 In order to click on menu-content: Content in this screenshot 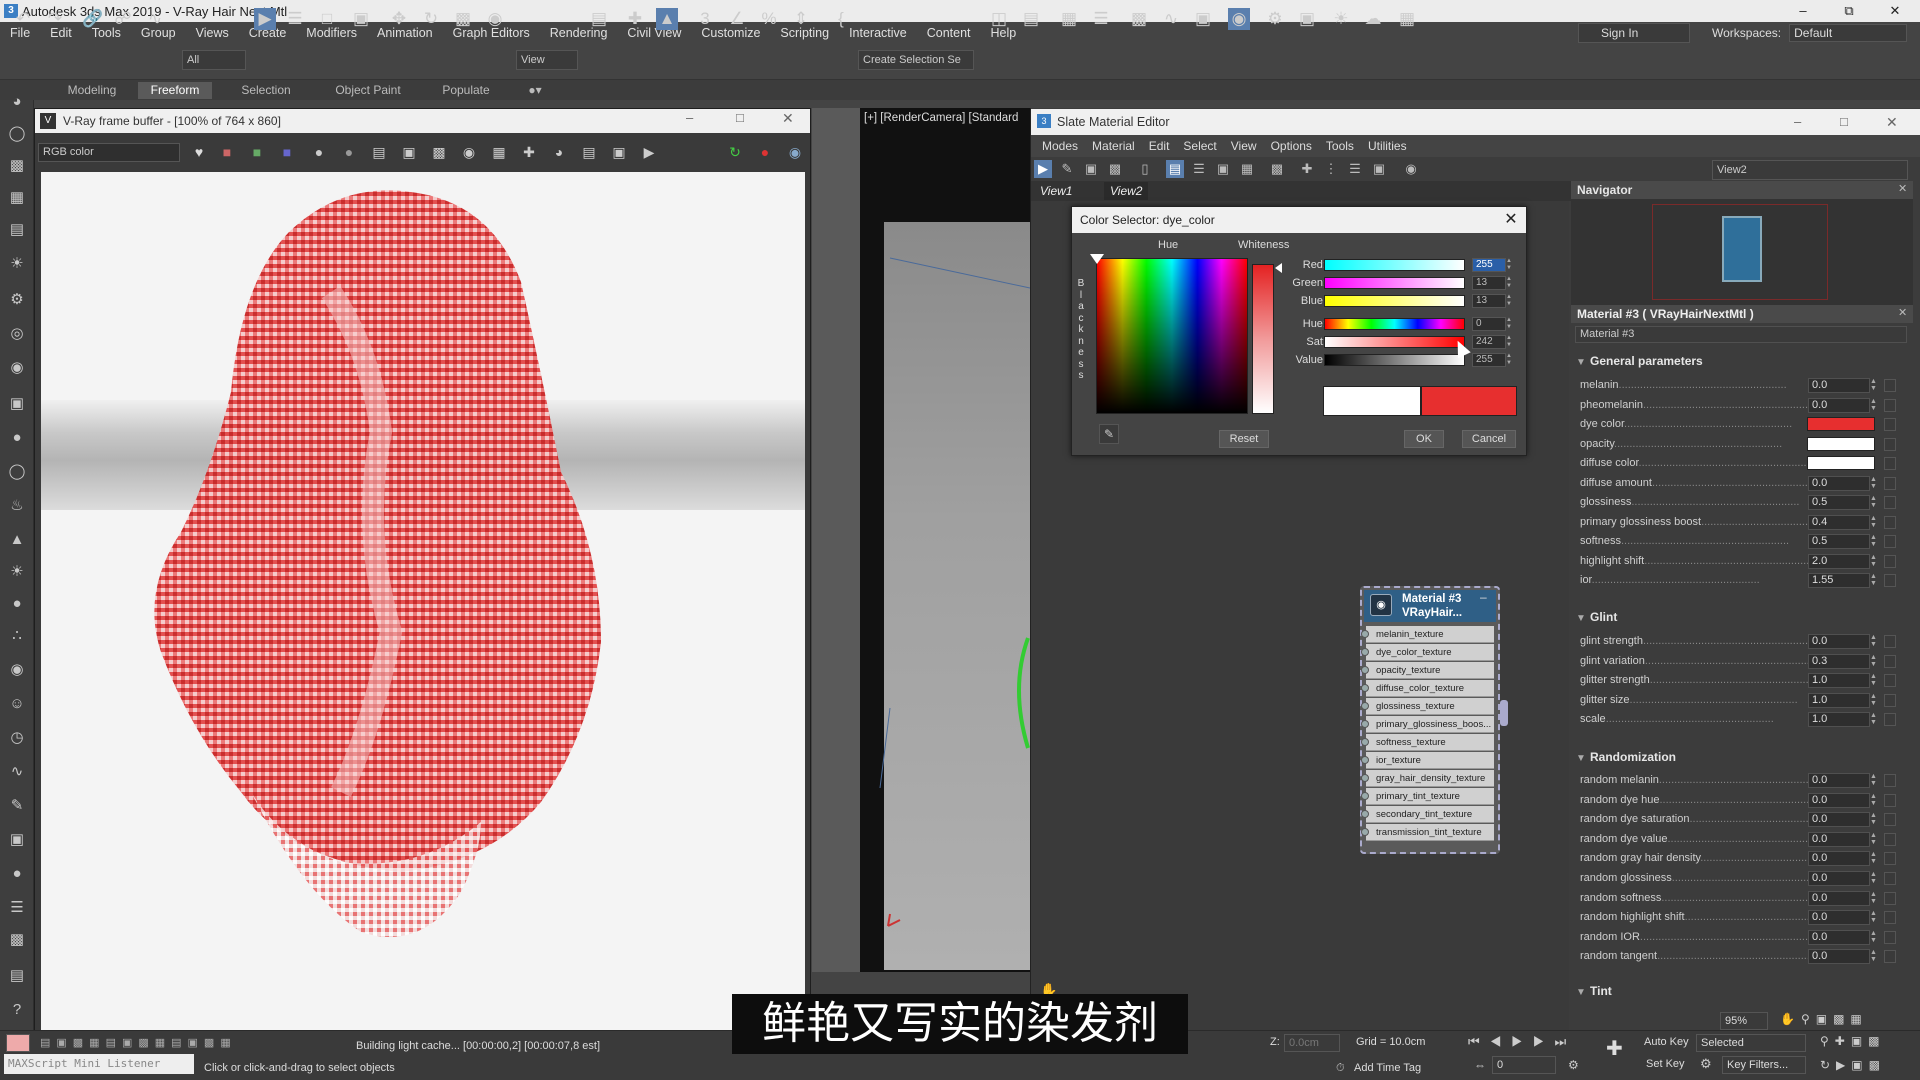, I will do `click(949, 33)`.